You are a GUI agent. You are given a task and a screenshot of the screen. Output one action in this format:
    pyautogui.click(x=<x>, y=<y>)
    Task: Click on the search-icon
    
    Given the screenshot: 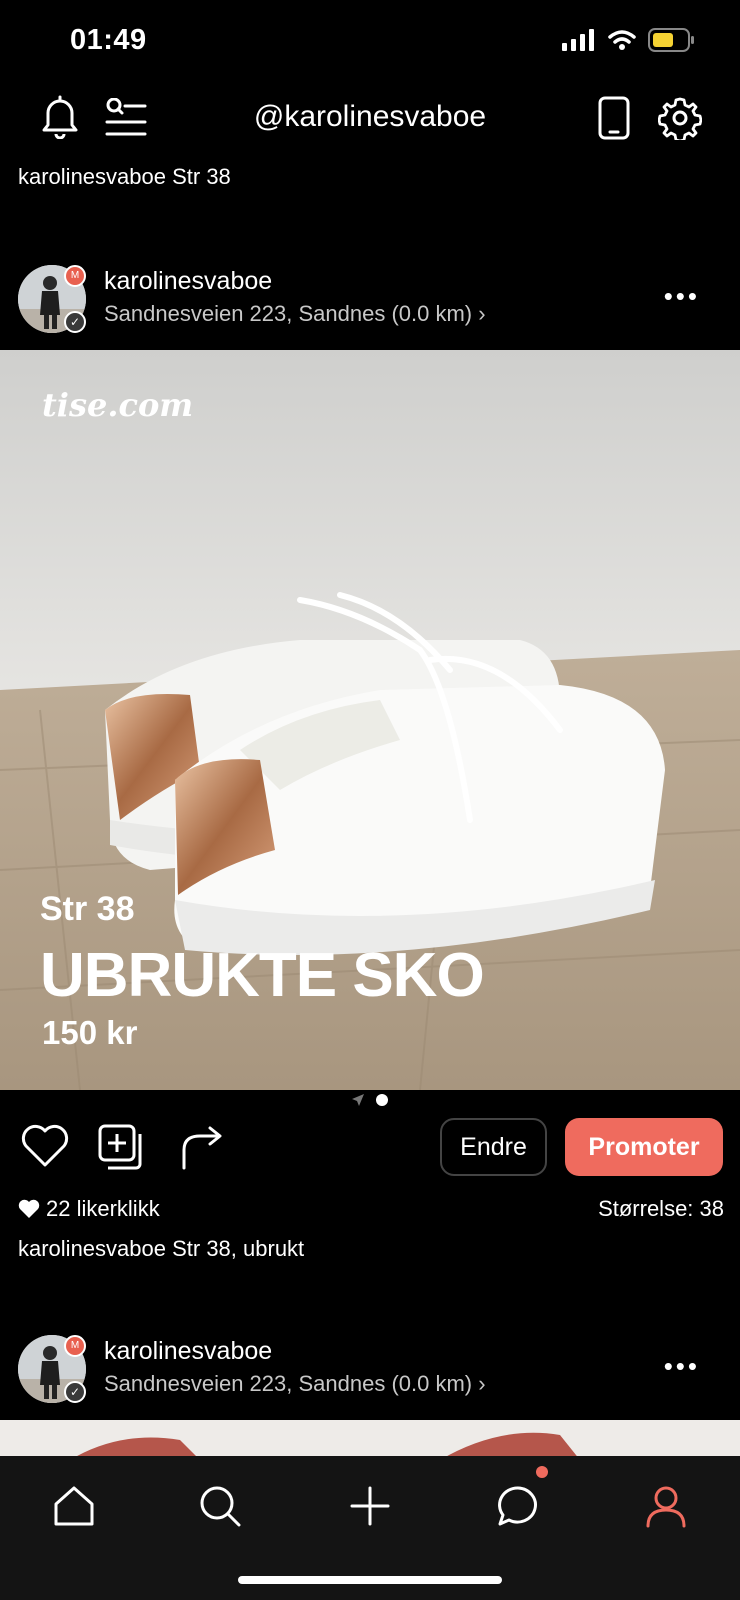 What is the action you would take?
    pyautogui.click(x=220, y=1506)
    